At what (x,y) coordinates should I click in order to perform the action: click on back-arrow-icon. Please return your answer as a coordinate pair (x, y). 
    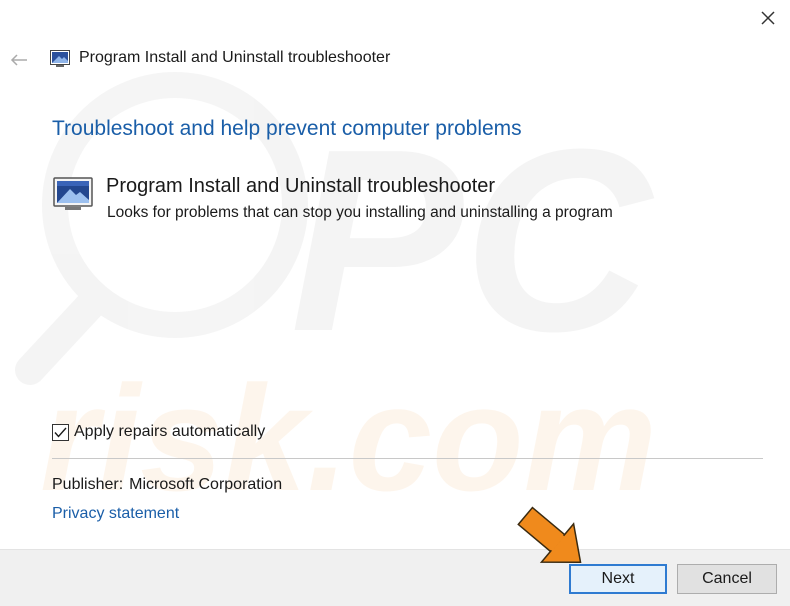
    Looking at the image, I should click on (18, 60).